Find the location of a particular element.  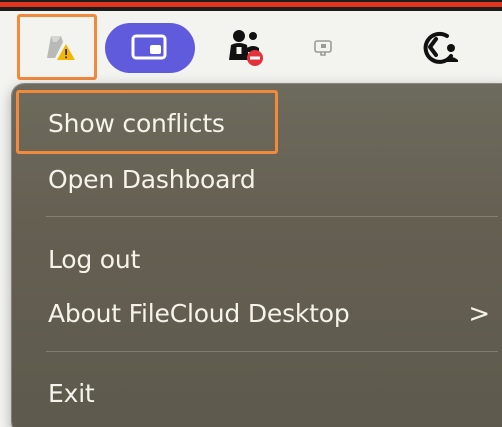

menu-item-label: About FileCloud Desktop is located at coordinates (199, 313).